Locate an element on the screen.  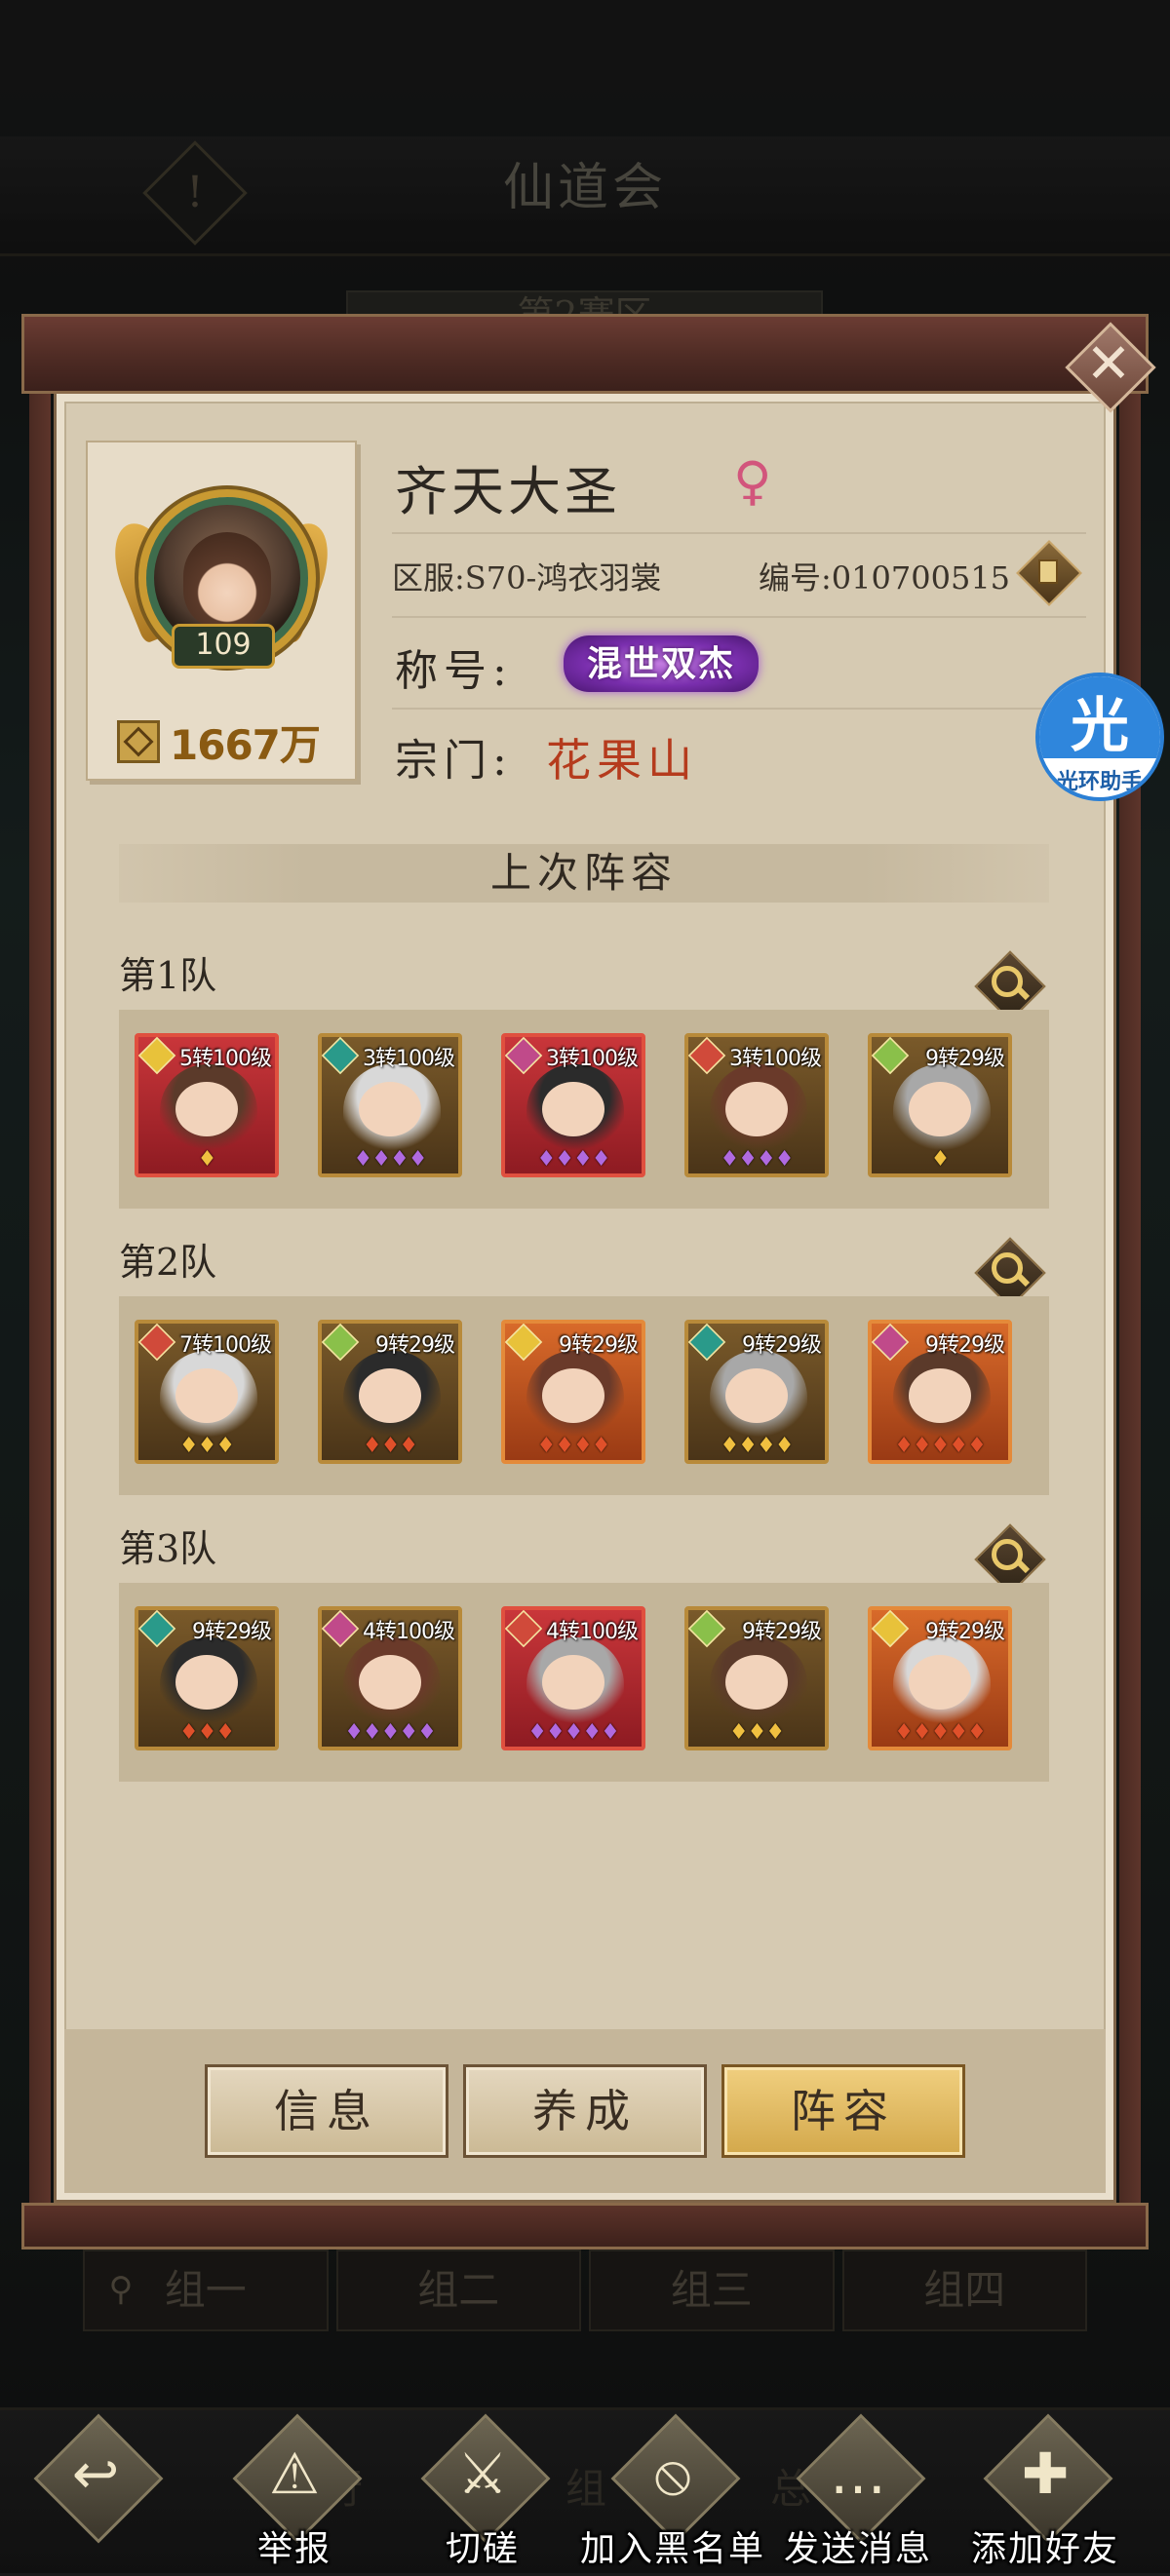
helper-logo-icon: 光 is located at coordinates (1100, 726).